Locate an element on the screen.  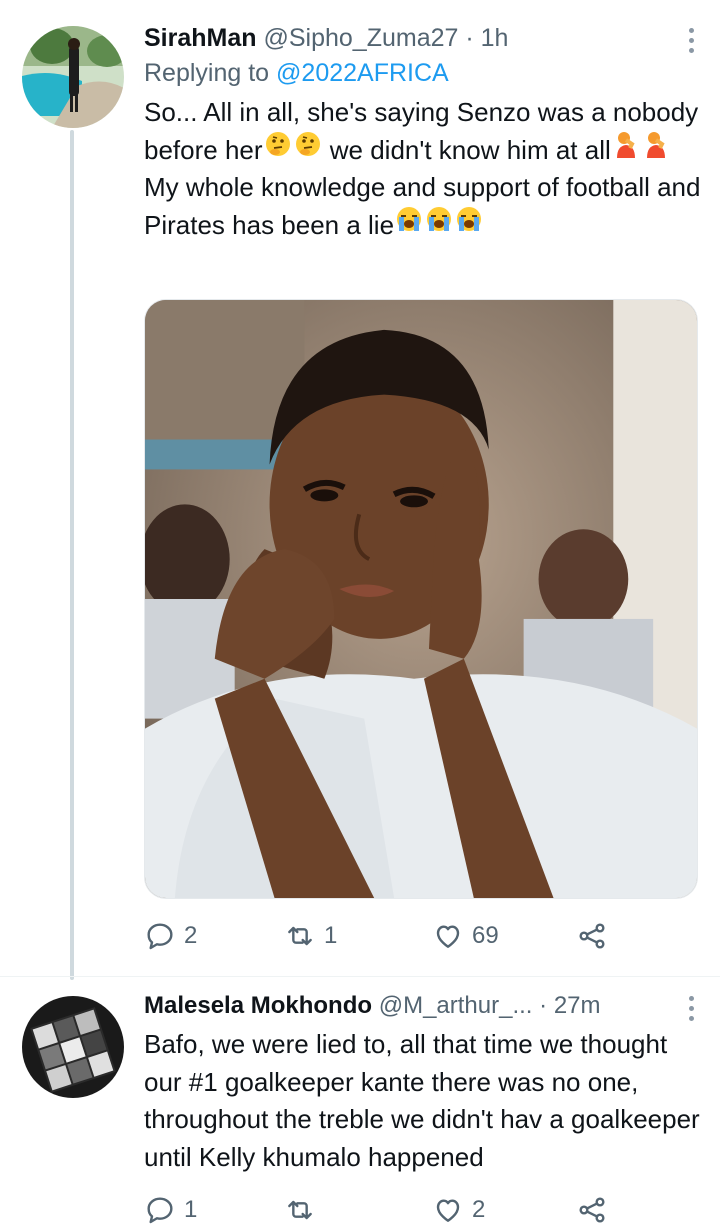
avatar-image-rubiks-cube is located at coordinates (73, 1047).